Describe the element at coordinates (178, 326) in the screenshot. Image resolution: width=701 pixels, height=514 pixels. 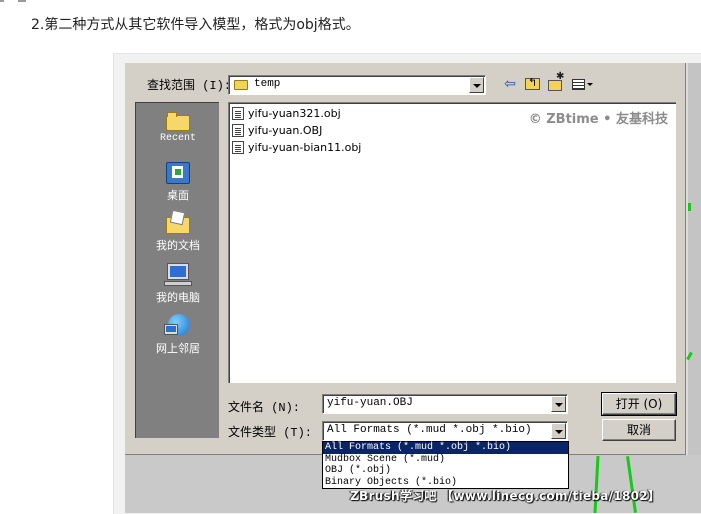
I see `network-icon` at that location.